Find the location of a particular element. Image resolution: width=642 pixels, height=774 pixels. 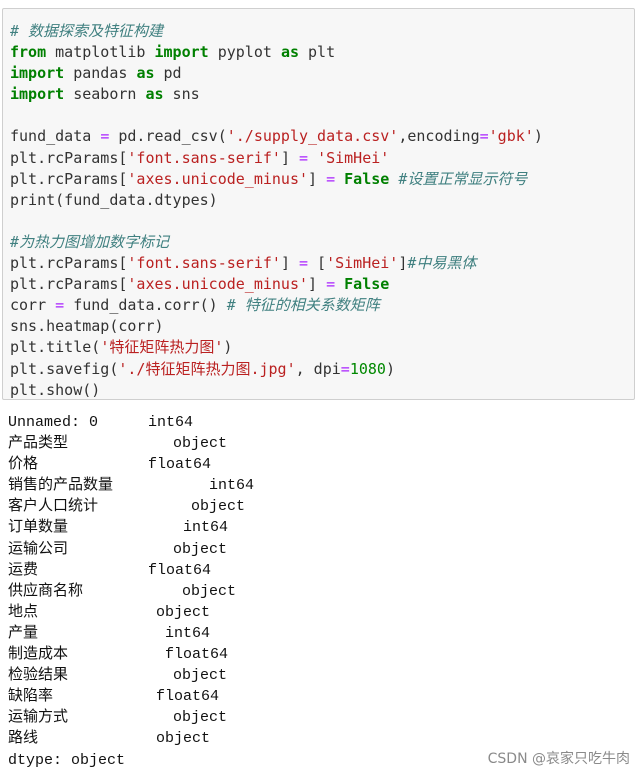

column-name: 运输公司 is located at coordinates (38, 549).